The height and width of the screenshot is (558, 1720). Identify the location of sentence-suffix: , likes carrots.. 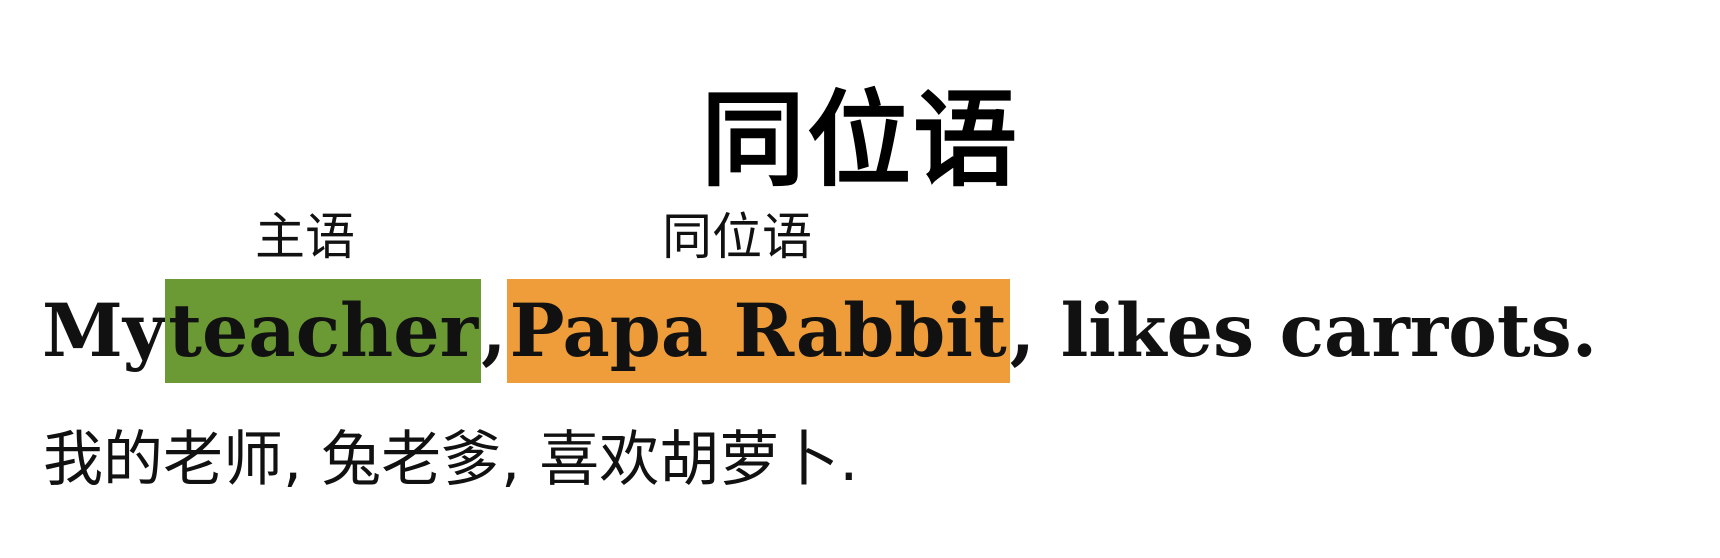
(1303, 330).